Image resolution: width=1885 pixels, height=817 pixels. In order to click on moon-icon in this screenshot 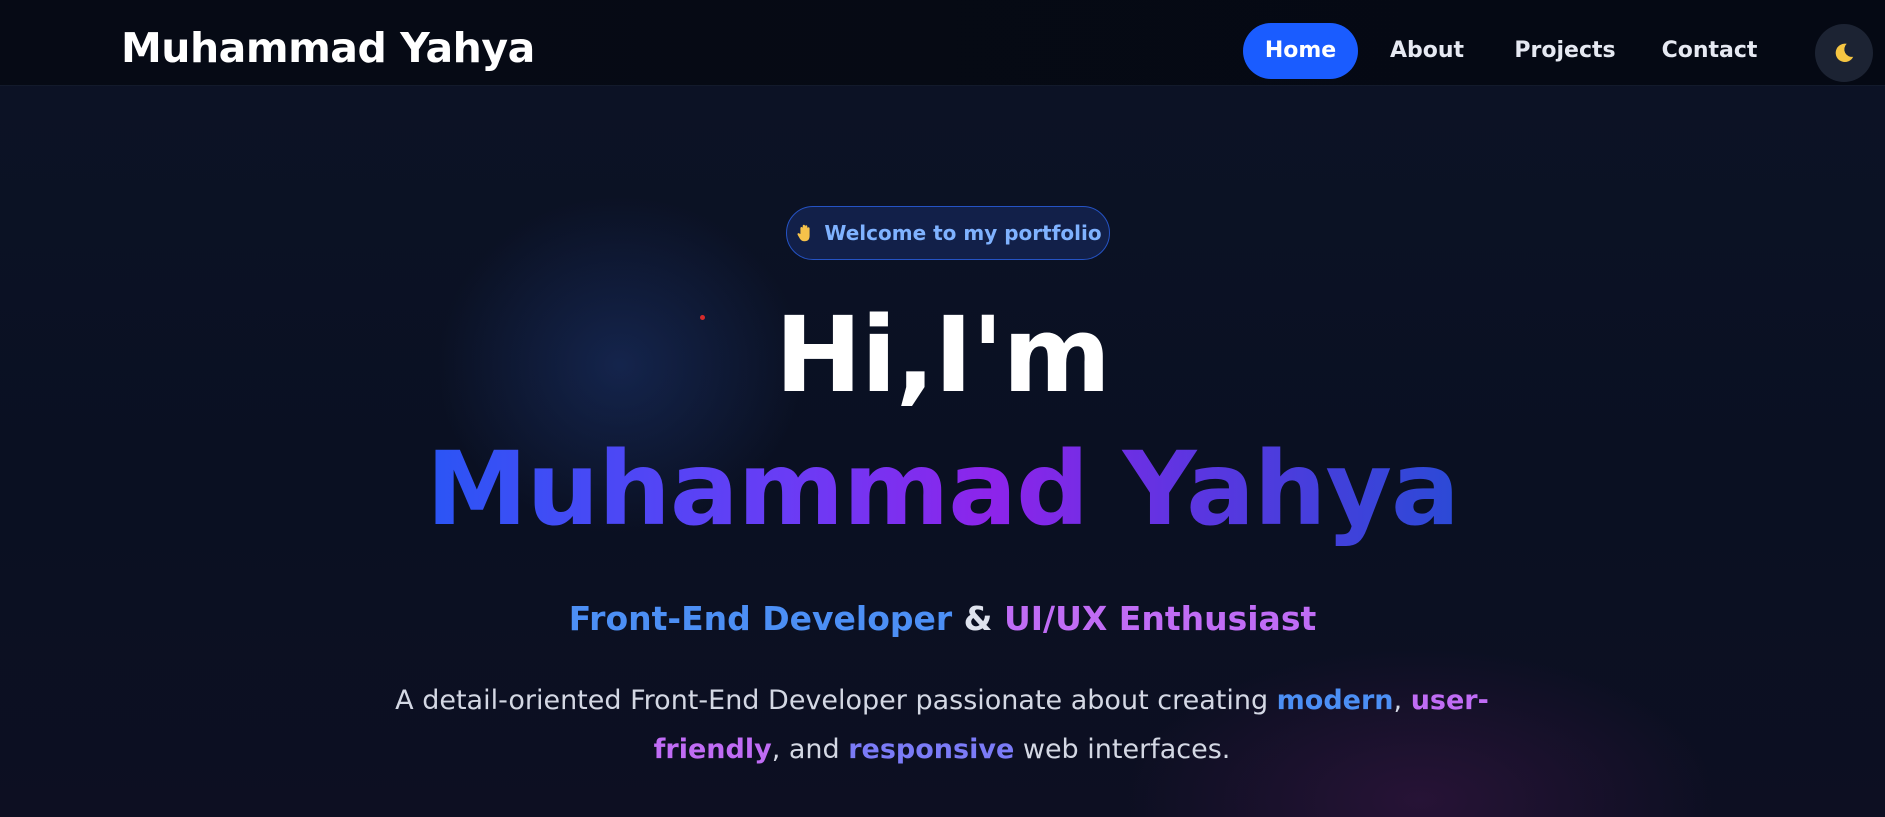, I will do `click(1844, 53)`.